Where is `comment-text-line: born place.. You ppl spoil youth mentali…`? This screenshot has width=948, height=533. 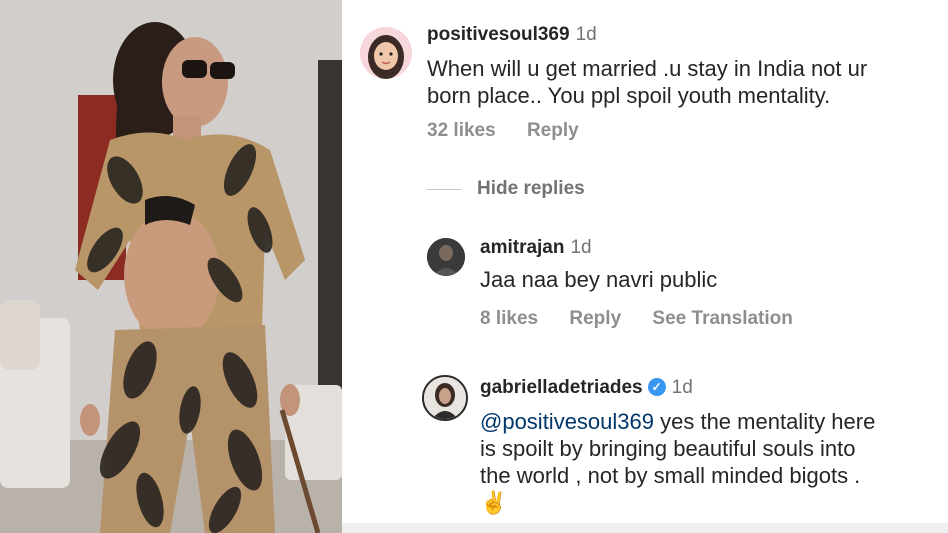 comment-text-line: born place.. You ppl spoil youth mentali… is located at coordinates (629, 95).